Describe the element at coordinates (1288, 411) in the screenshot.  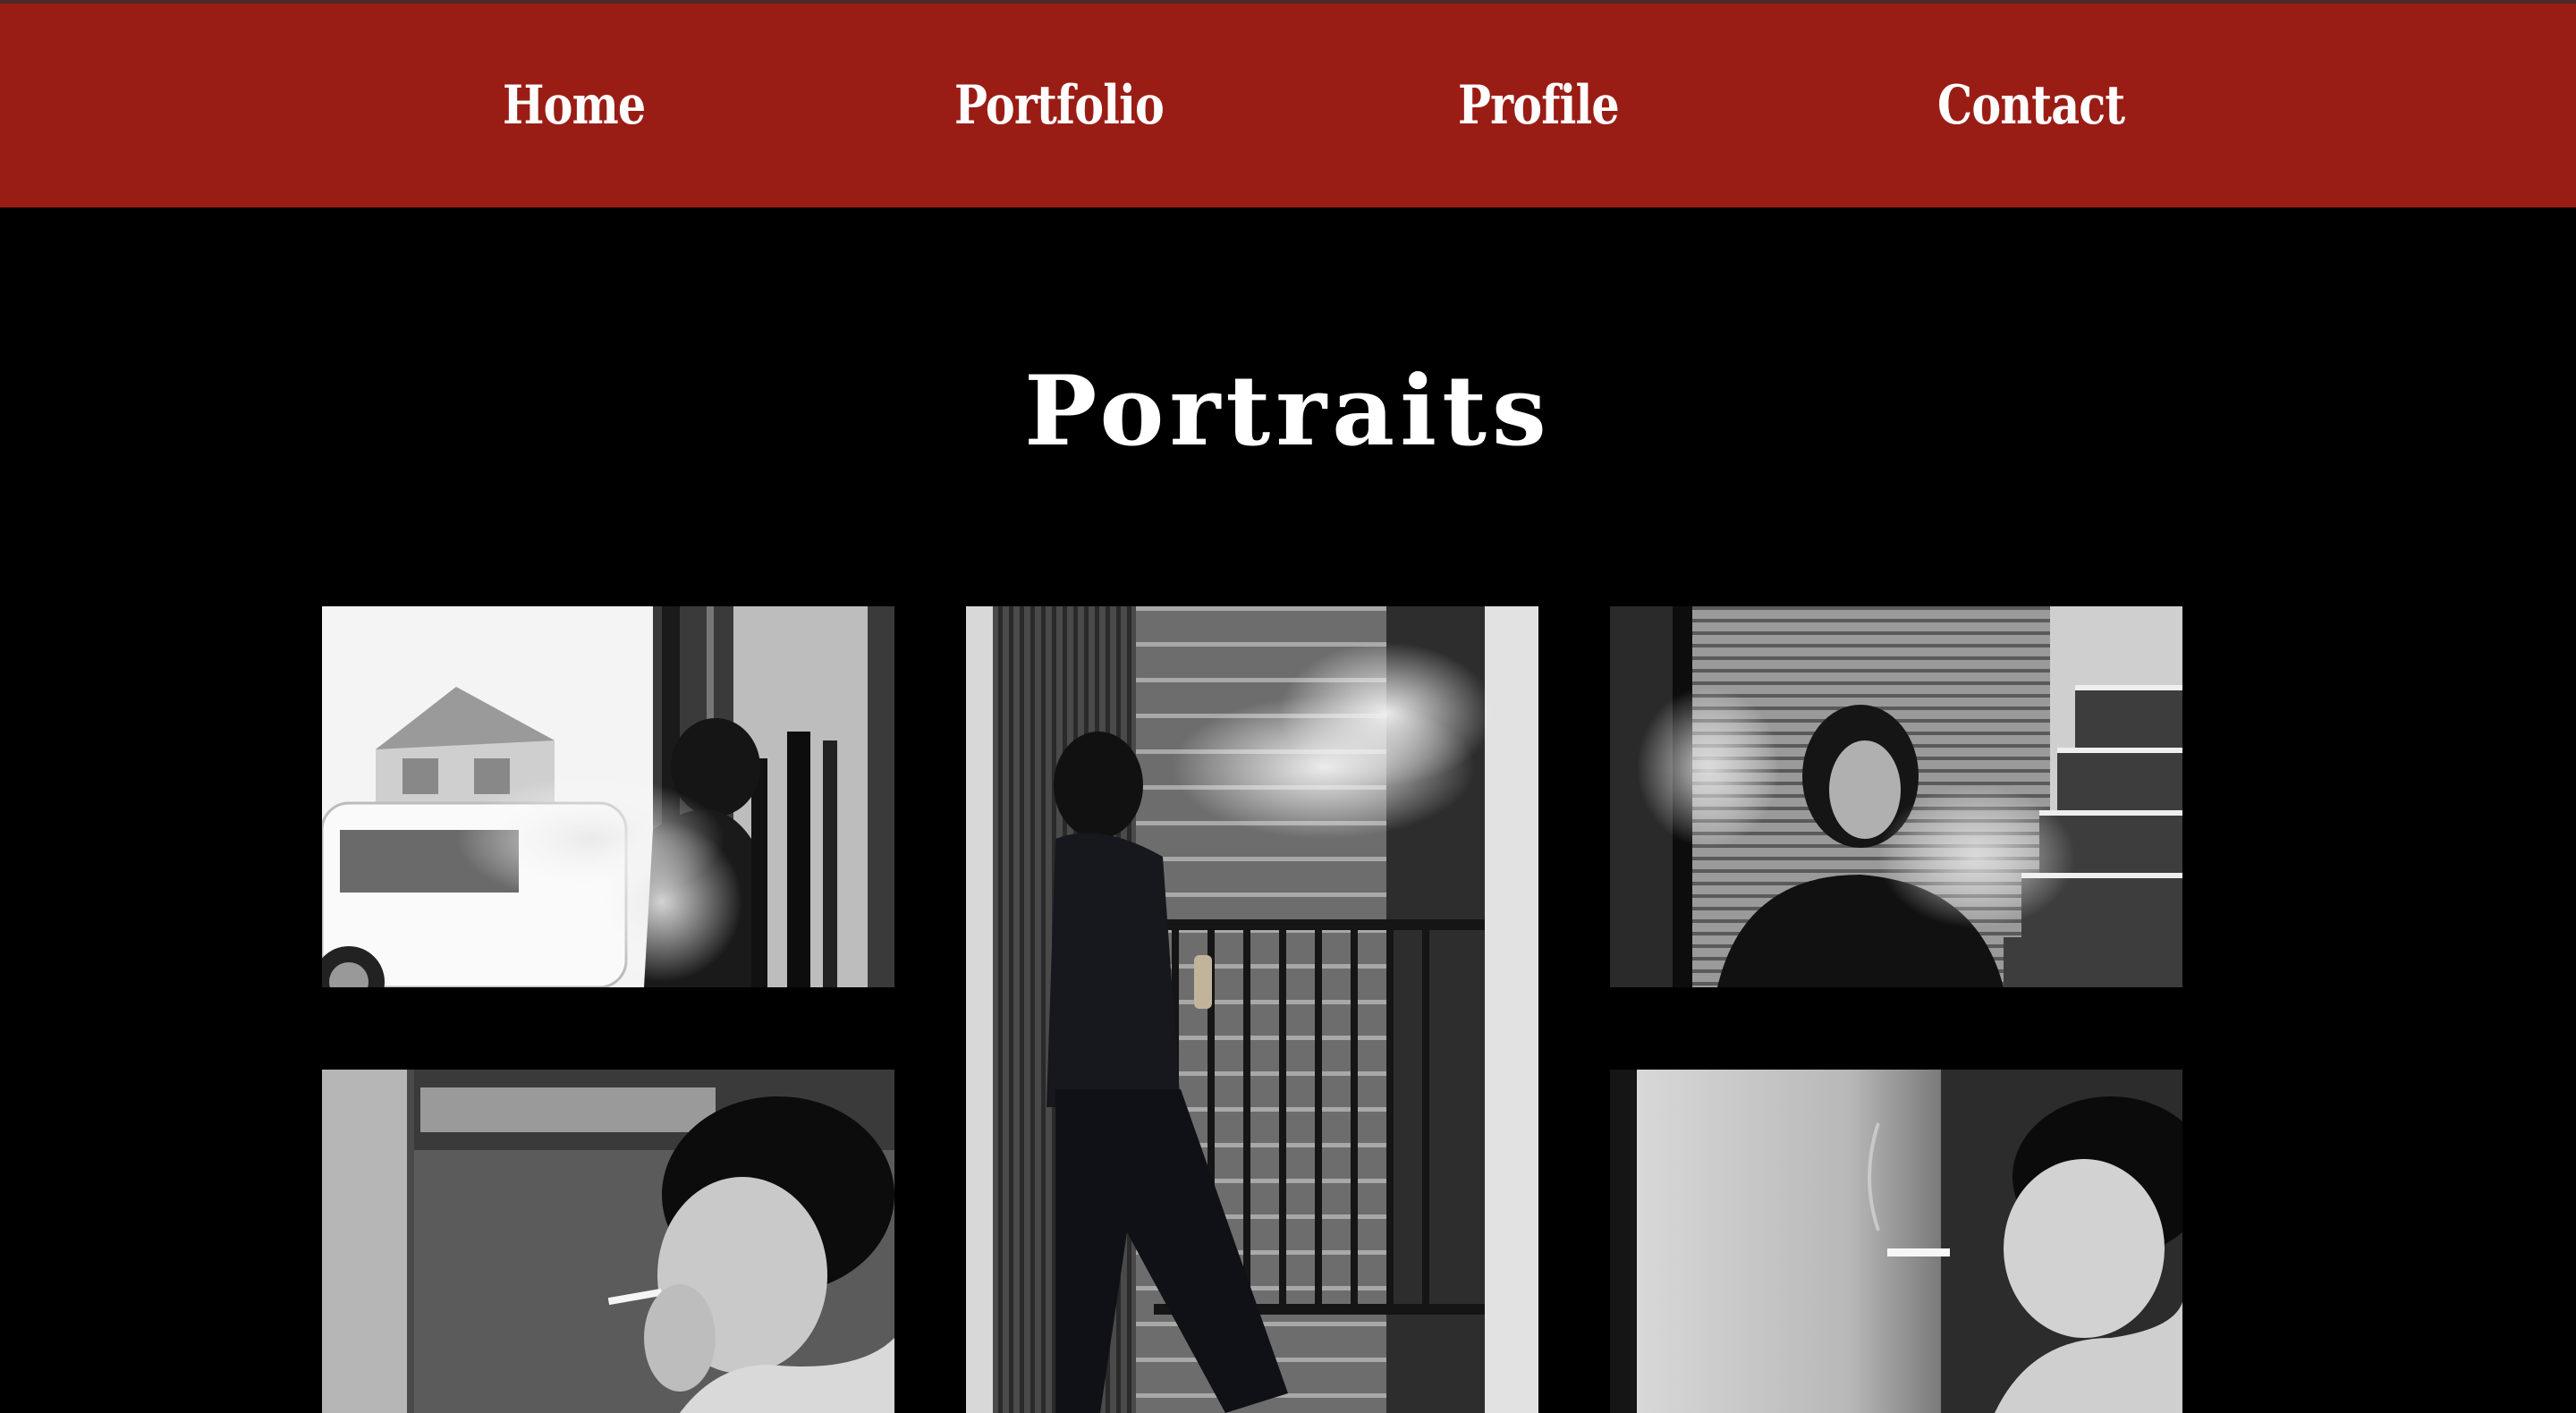
I see `page-title: Portraits` at that location.